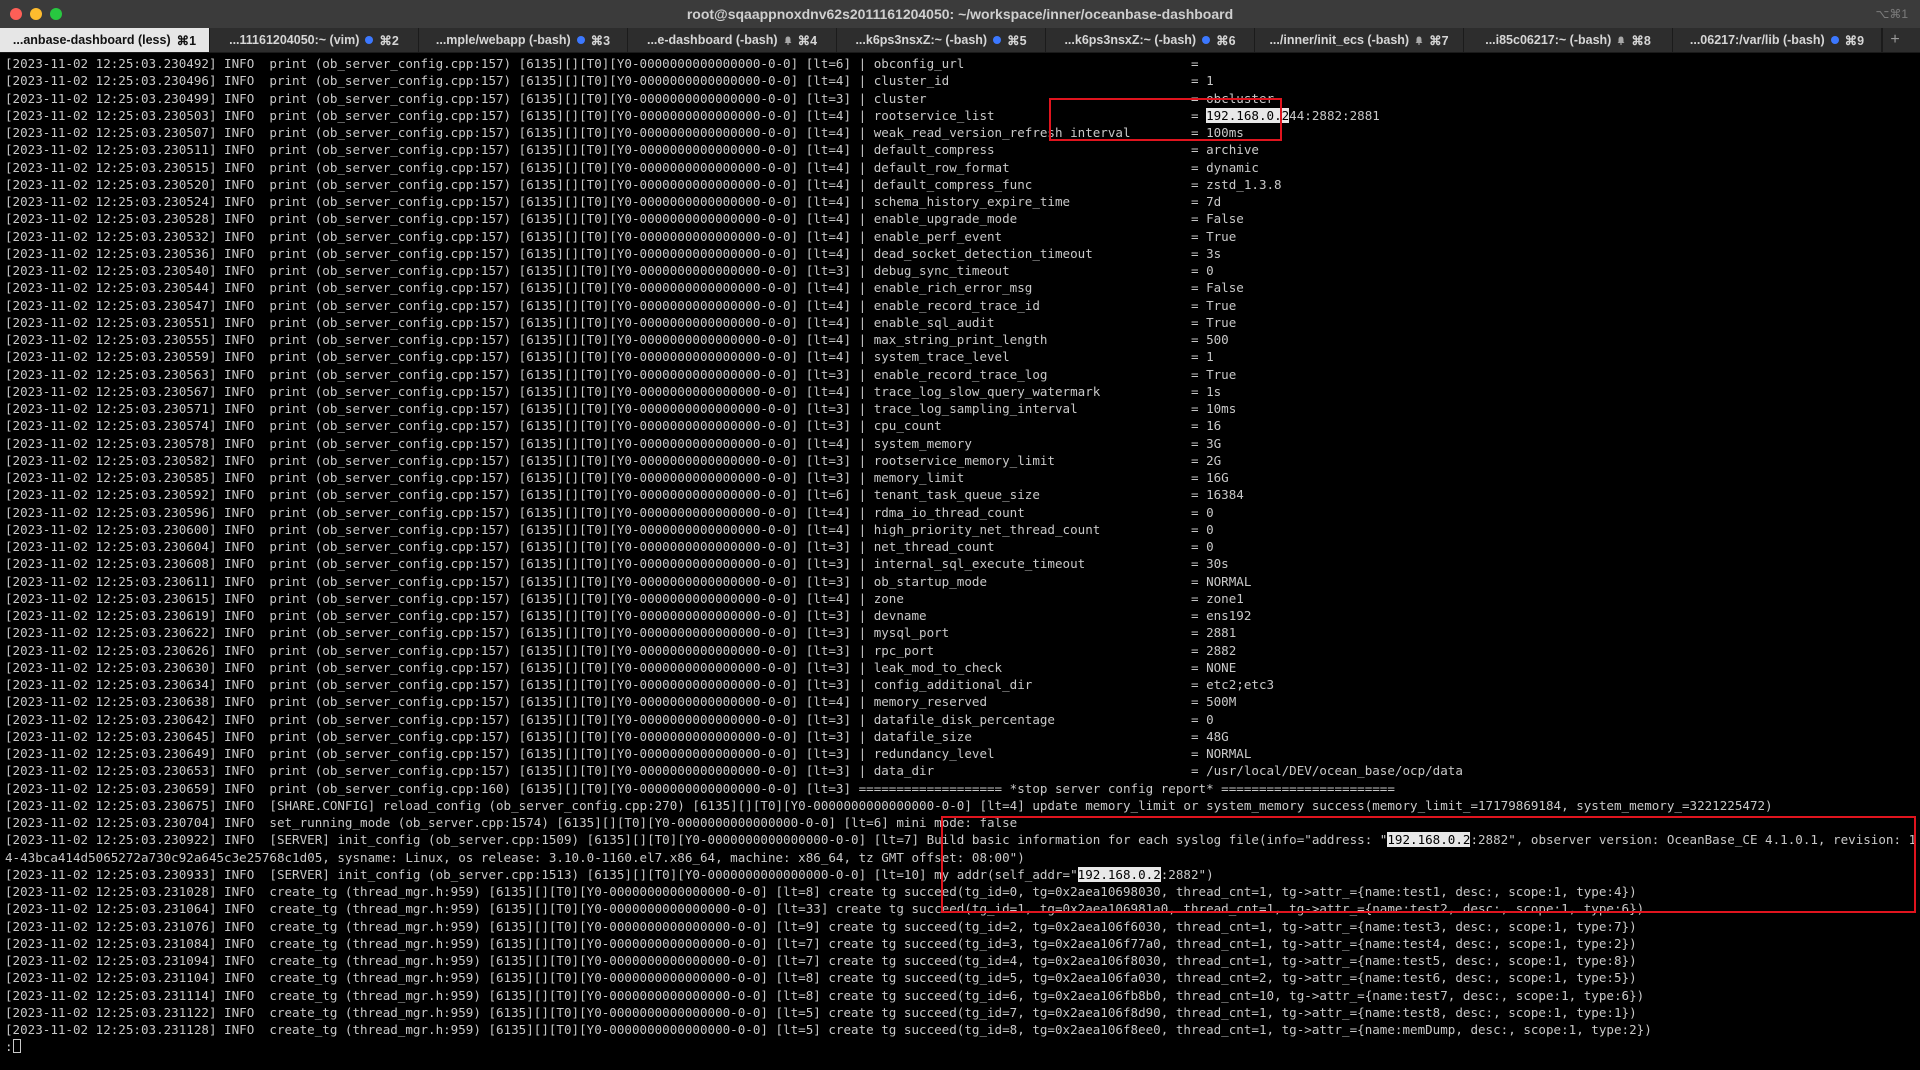 This screenshot has height=1070, width=1920. I want to click on tab-8: ...i85c06217:~ (-bash) ⌘8, so click(1568, 40).